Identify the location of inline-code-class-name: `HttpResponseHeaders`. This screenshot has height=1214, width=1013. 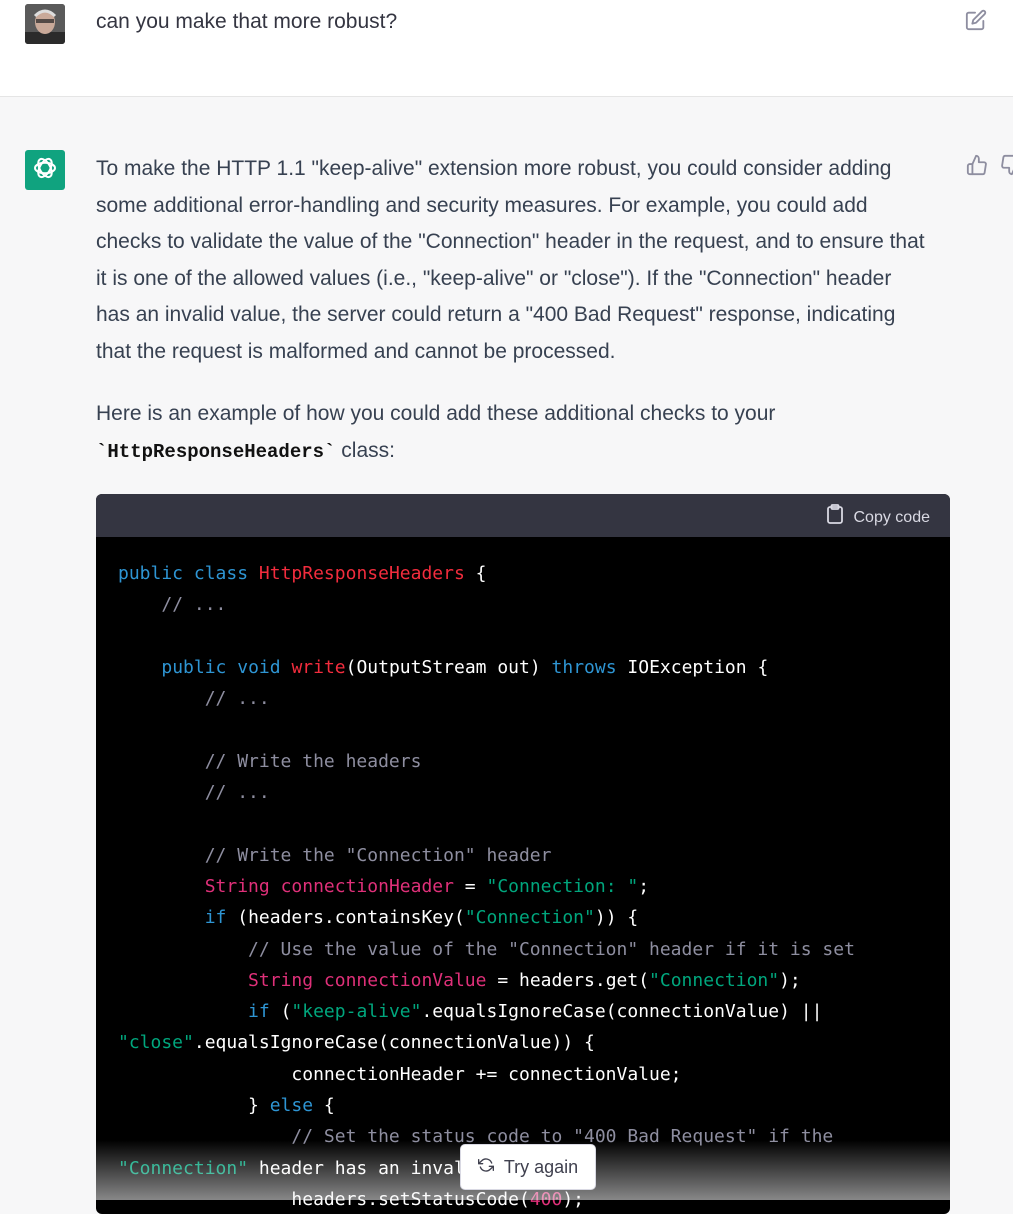
(216, 451).